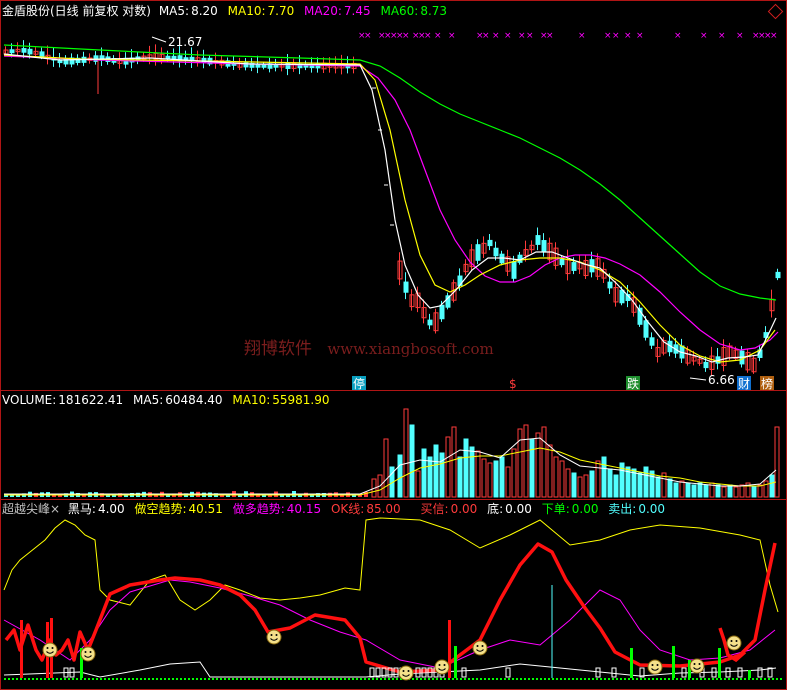  I want to click on di-label: 底:, so click(495, 509).